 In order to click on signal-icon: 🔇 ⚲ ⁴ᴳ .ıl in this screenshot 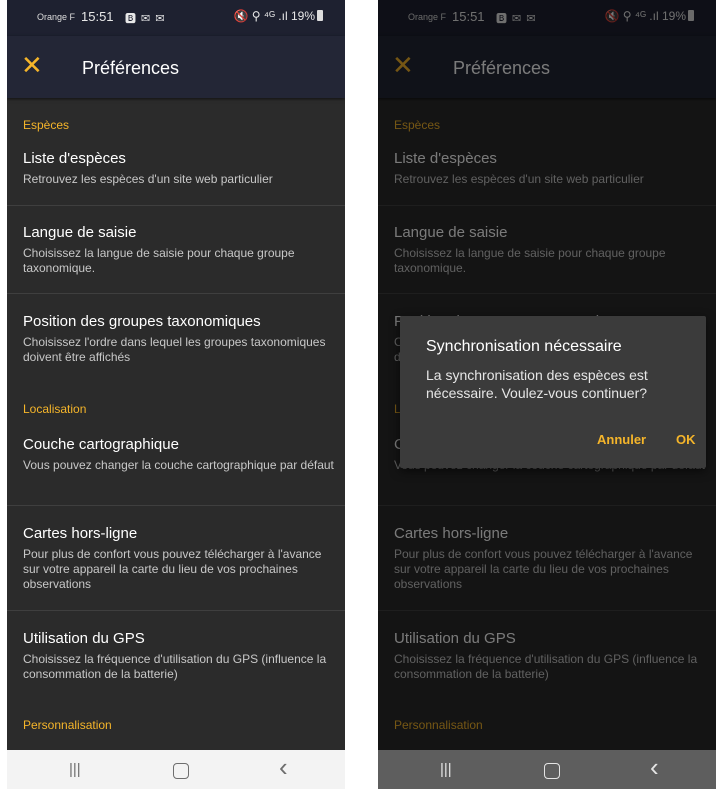, I will do `click(260, 16)`.